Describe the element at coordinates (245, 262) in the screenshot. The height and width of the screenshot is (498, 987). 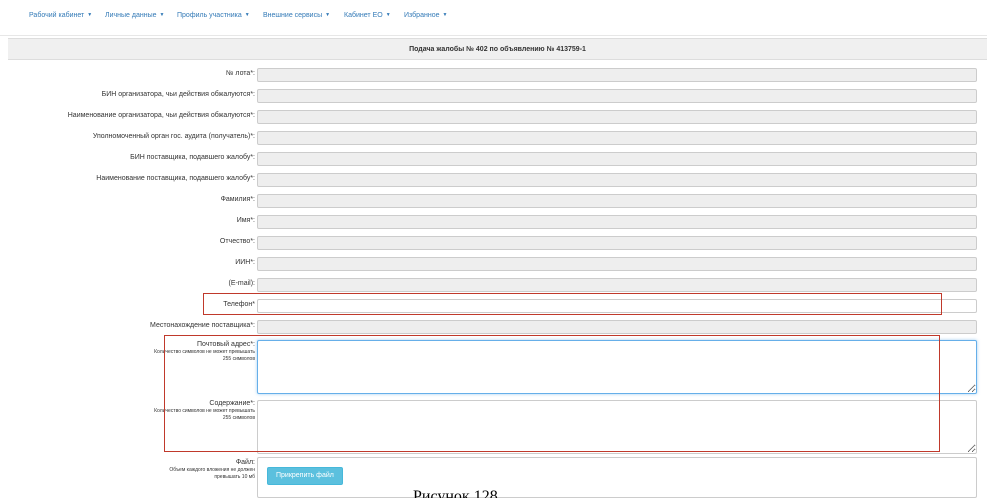
I see `iin-label: ИИН*:` at that location.